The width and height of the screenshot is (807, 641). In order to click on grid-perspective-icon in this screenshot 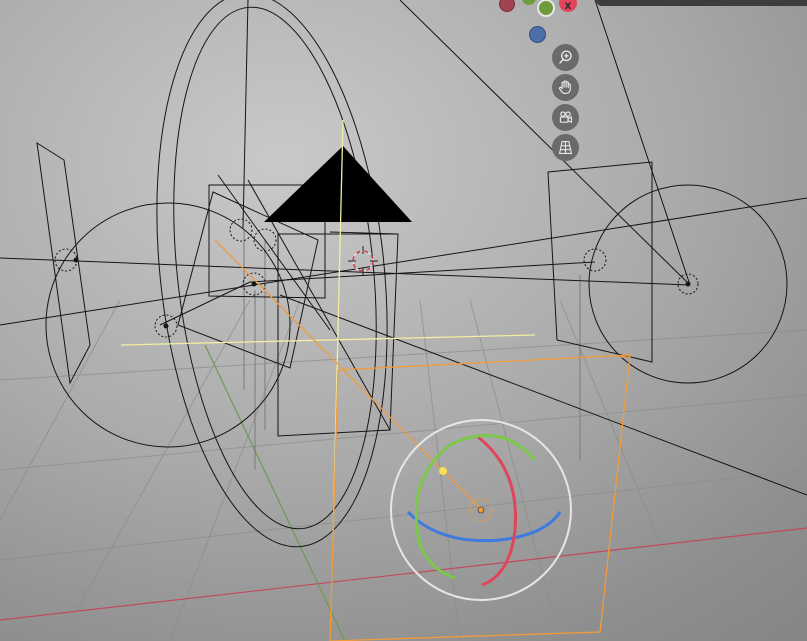, I will do `click(565, 147)`.